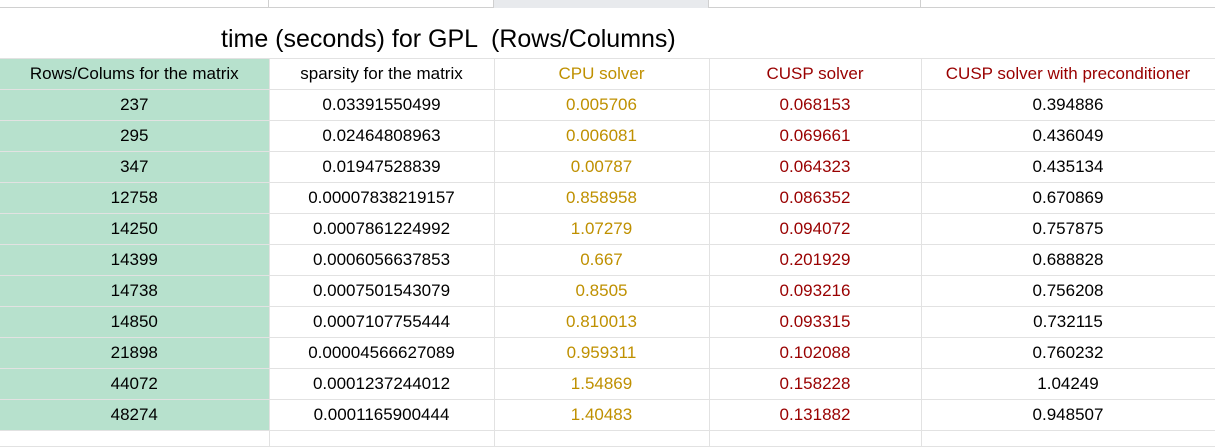  I want to click on title-row: time (seconds) for GPL (Rows/Columns), so click(607, 33).